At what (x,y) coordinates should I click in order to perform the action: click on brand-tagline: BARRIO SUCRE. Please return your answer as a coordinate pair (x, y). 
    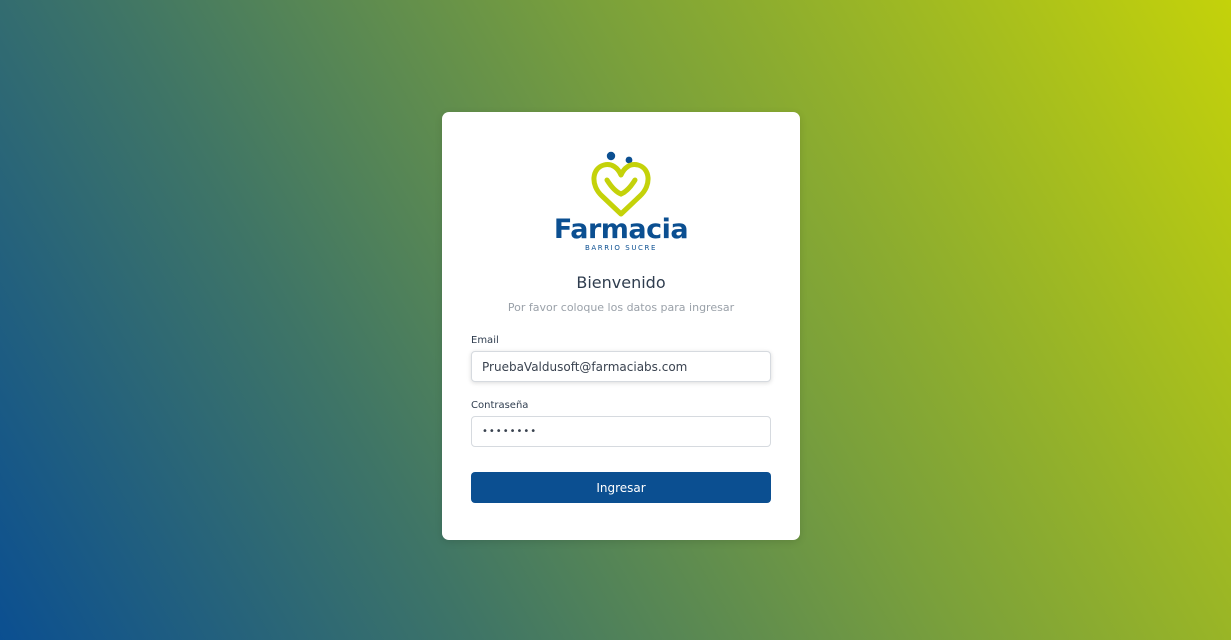
    Looking at the image, I should click on (621, 248).